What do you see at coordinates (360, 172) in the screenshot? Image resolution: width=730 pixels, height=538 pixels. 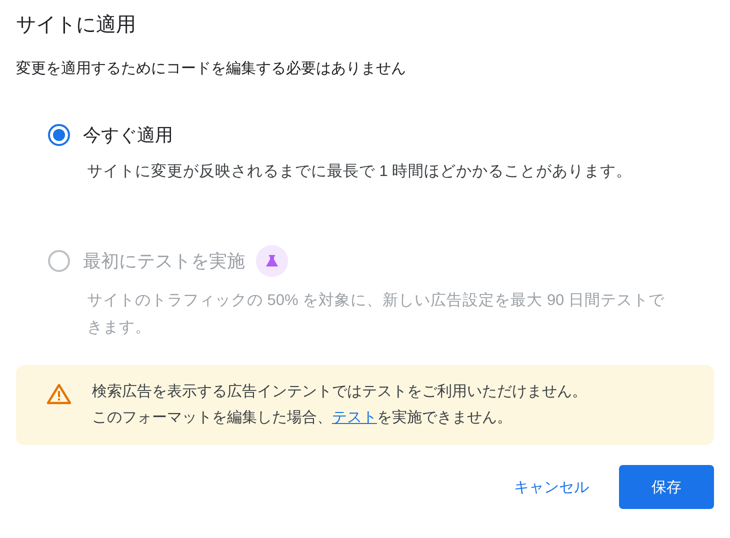 I see `option-description: サイトに変更が反映されるまでに最長で 1 時間ほどかかることがあります。` at bounding box center [360, 172].